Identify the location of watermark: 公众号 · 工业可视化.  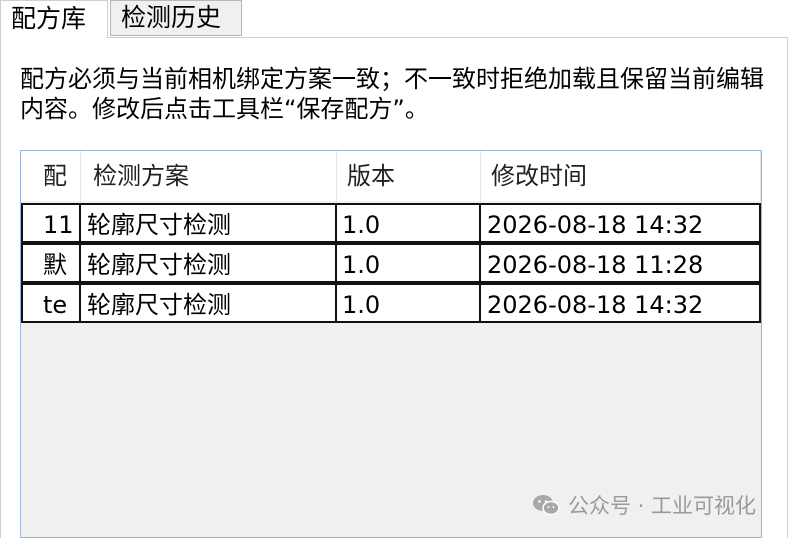
(644, 505).